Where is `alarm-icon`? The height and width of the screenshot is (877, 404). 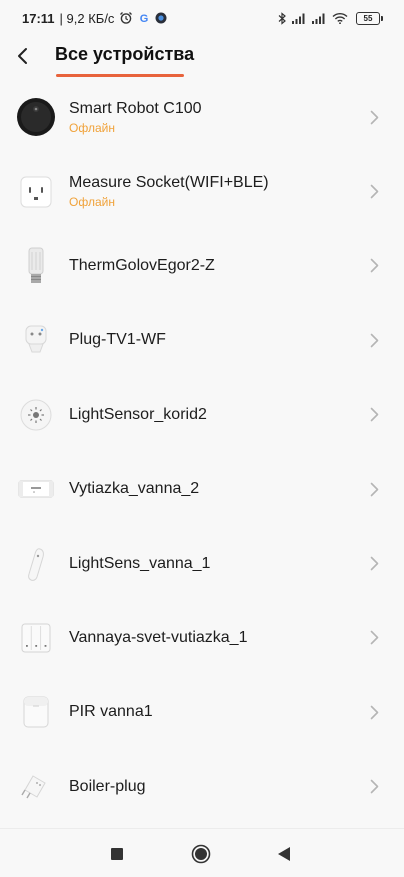
alarm-icon is located at coordinates (126, 18).